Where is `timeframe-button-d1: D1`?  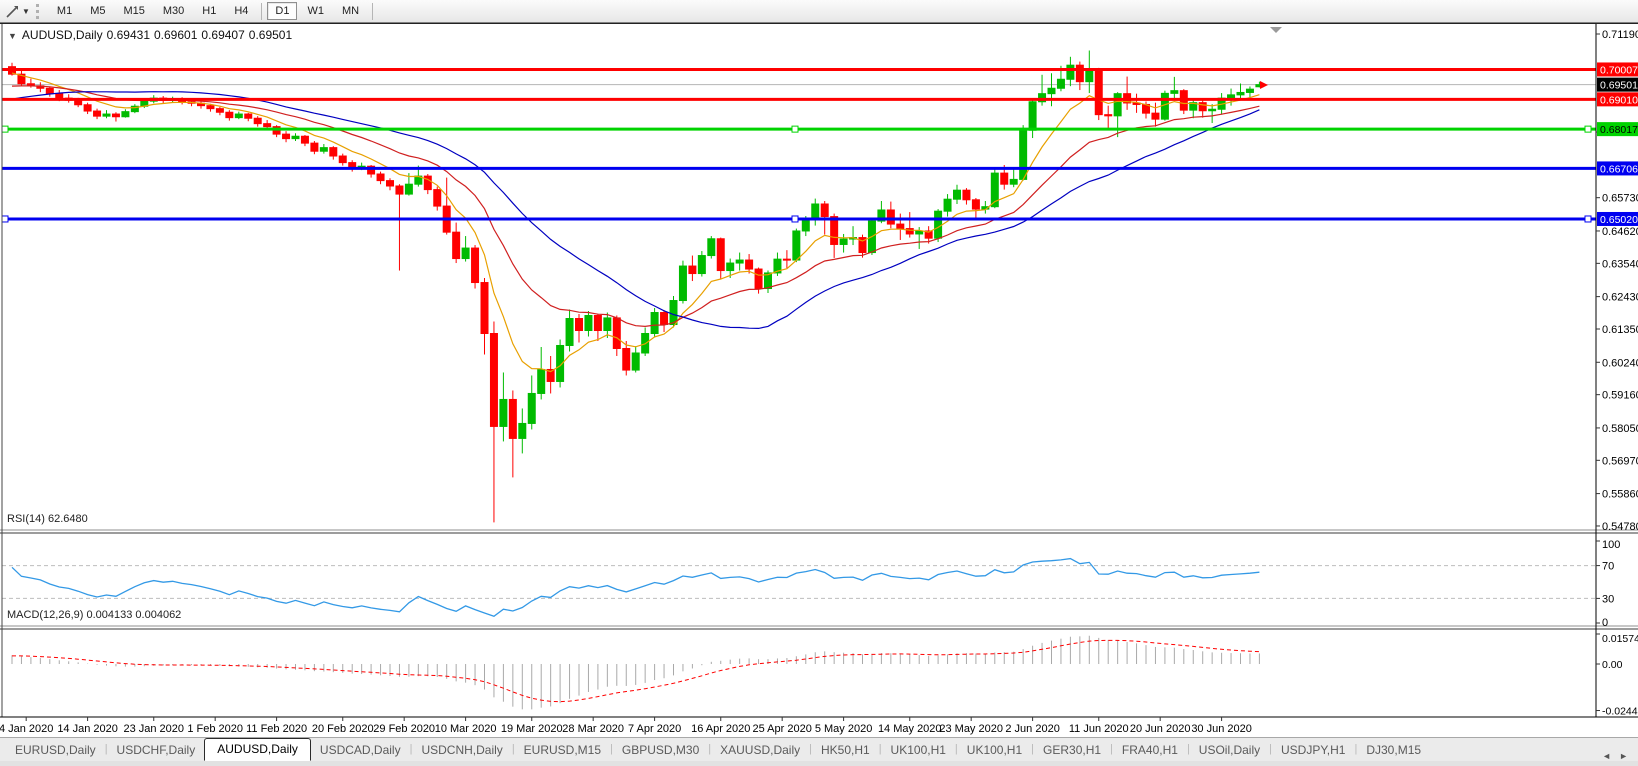
timeframe-button-d1: D1 is located at coordinates (282, 11).